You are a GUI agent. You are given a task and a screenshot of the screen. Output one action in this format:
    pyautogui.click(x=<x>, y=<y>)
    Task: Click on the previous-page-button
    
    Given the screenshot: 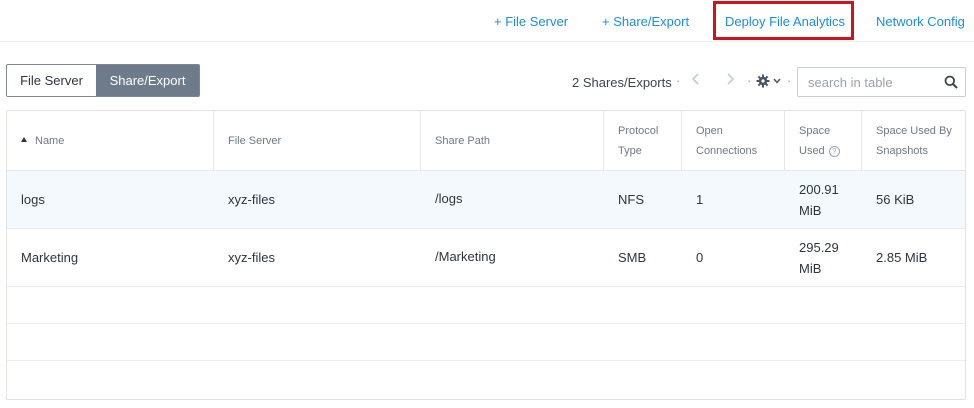 What is the action you would take?
    pyautogui.click(x=696, y=81)
    